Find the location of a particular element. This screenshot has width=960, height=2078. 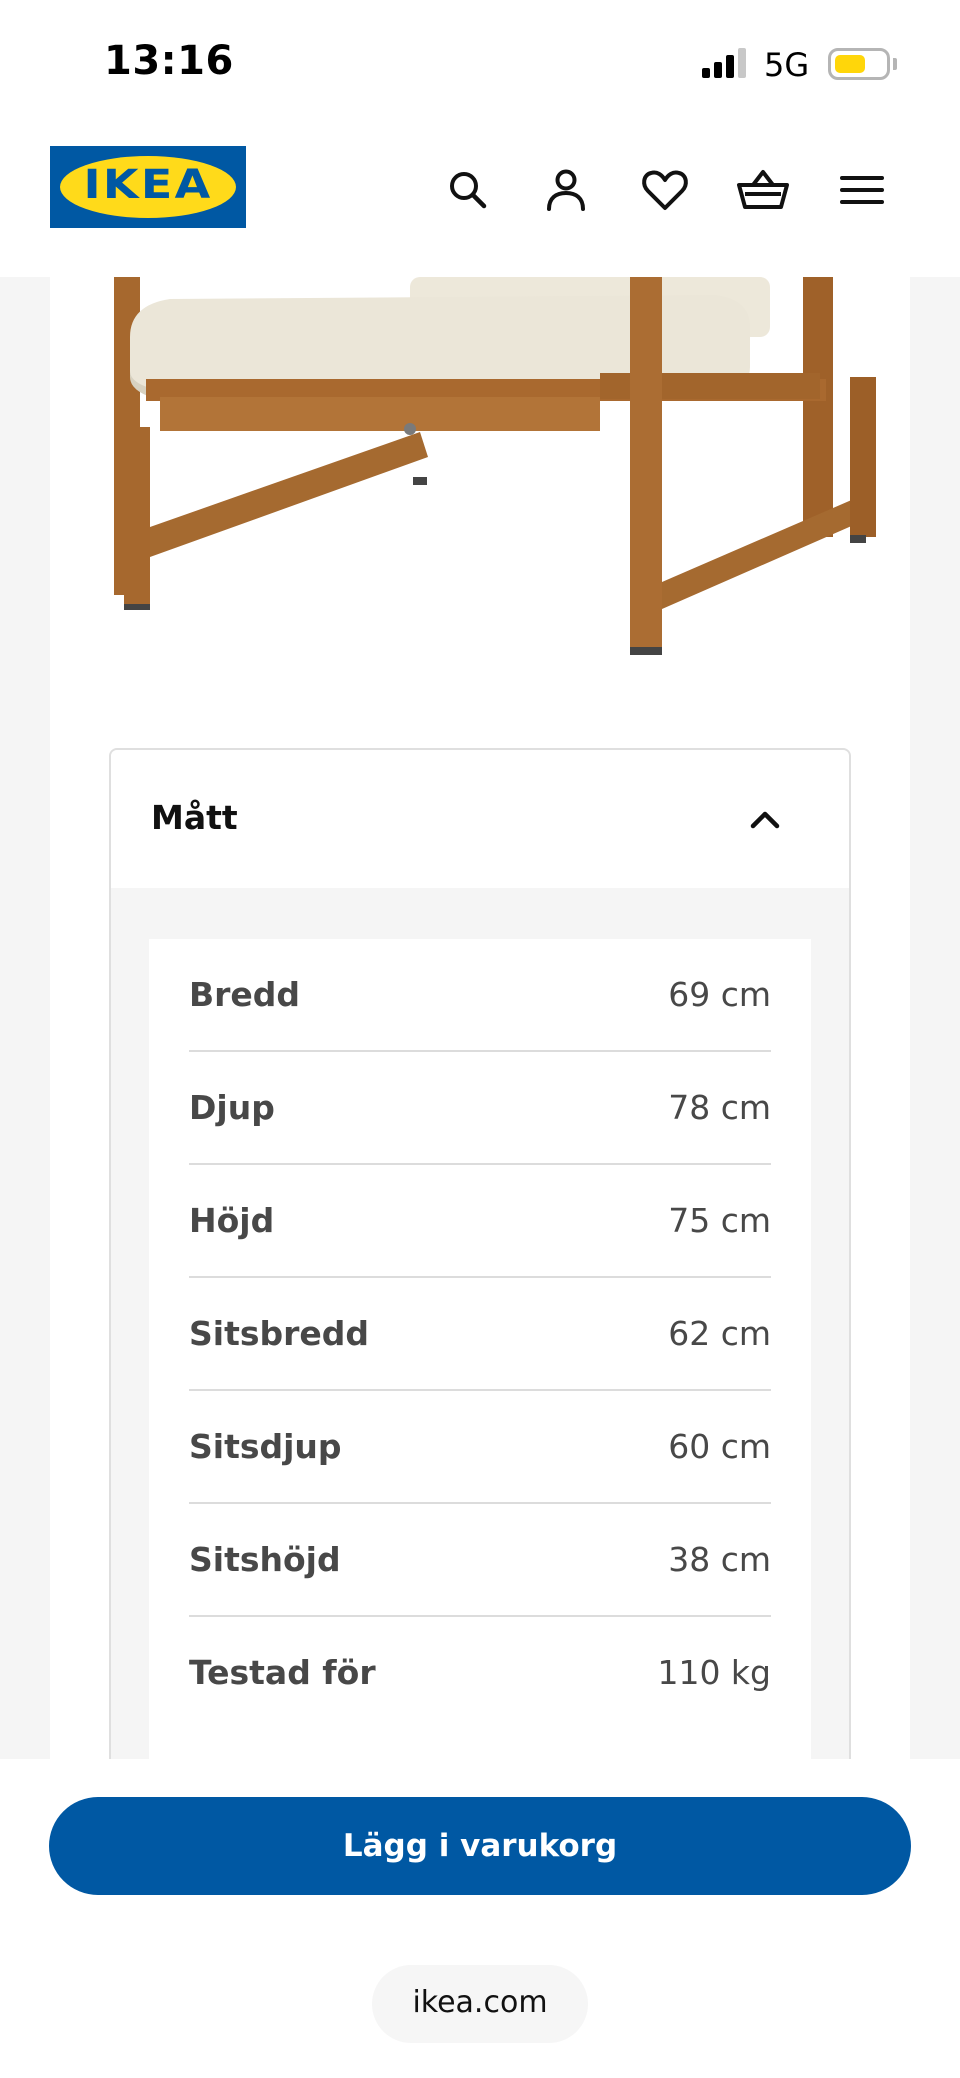

signal-strength-icon is located at coordinates (726, 63).